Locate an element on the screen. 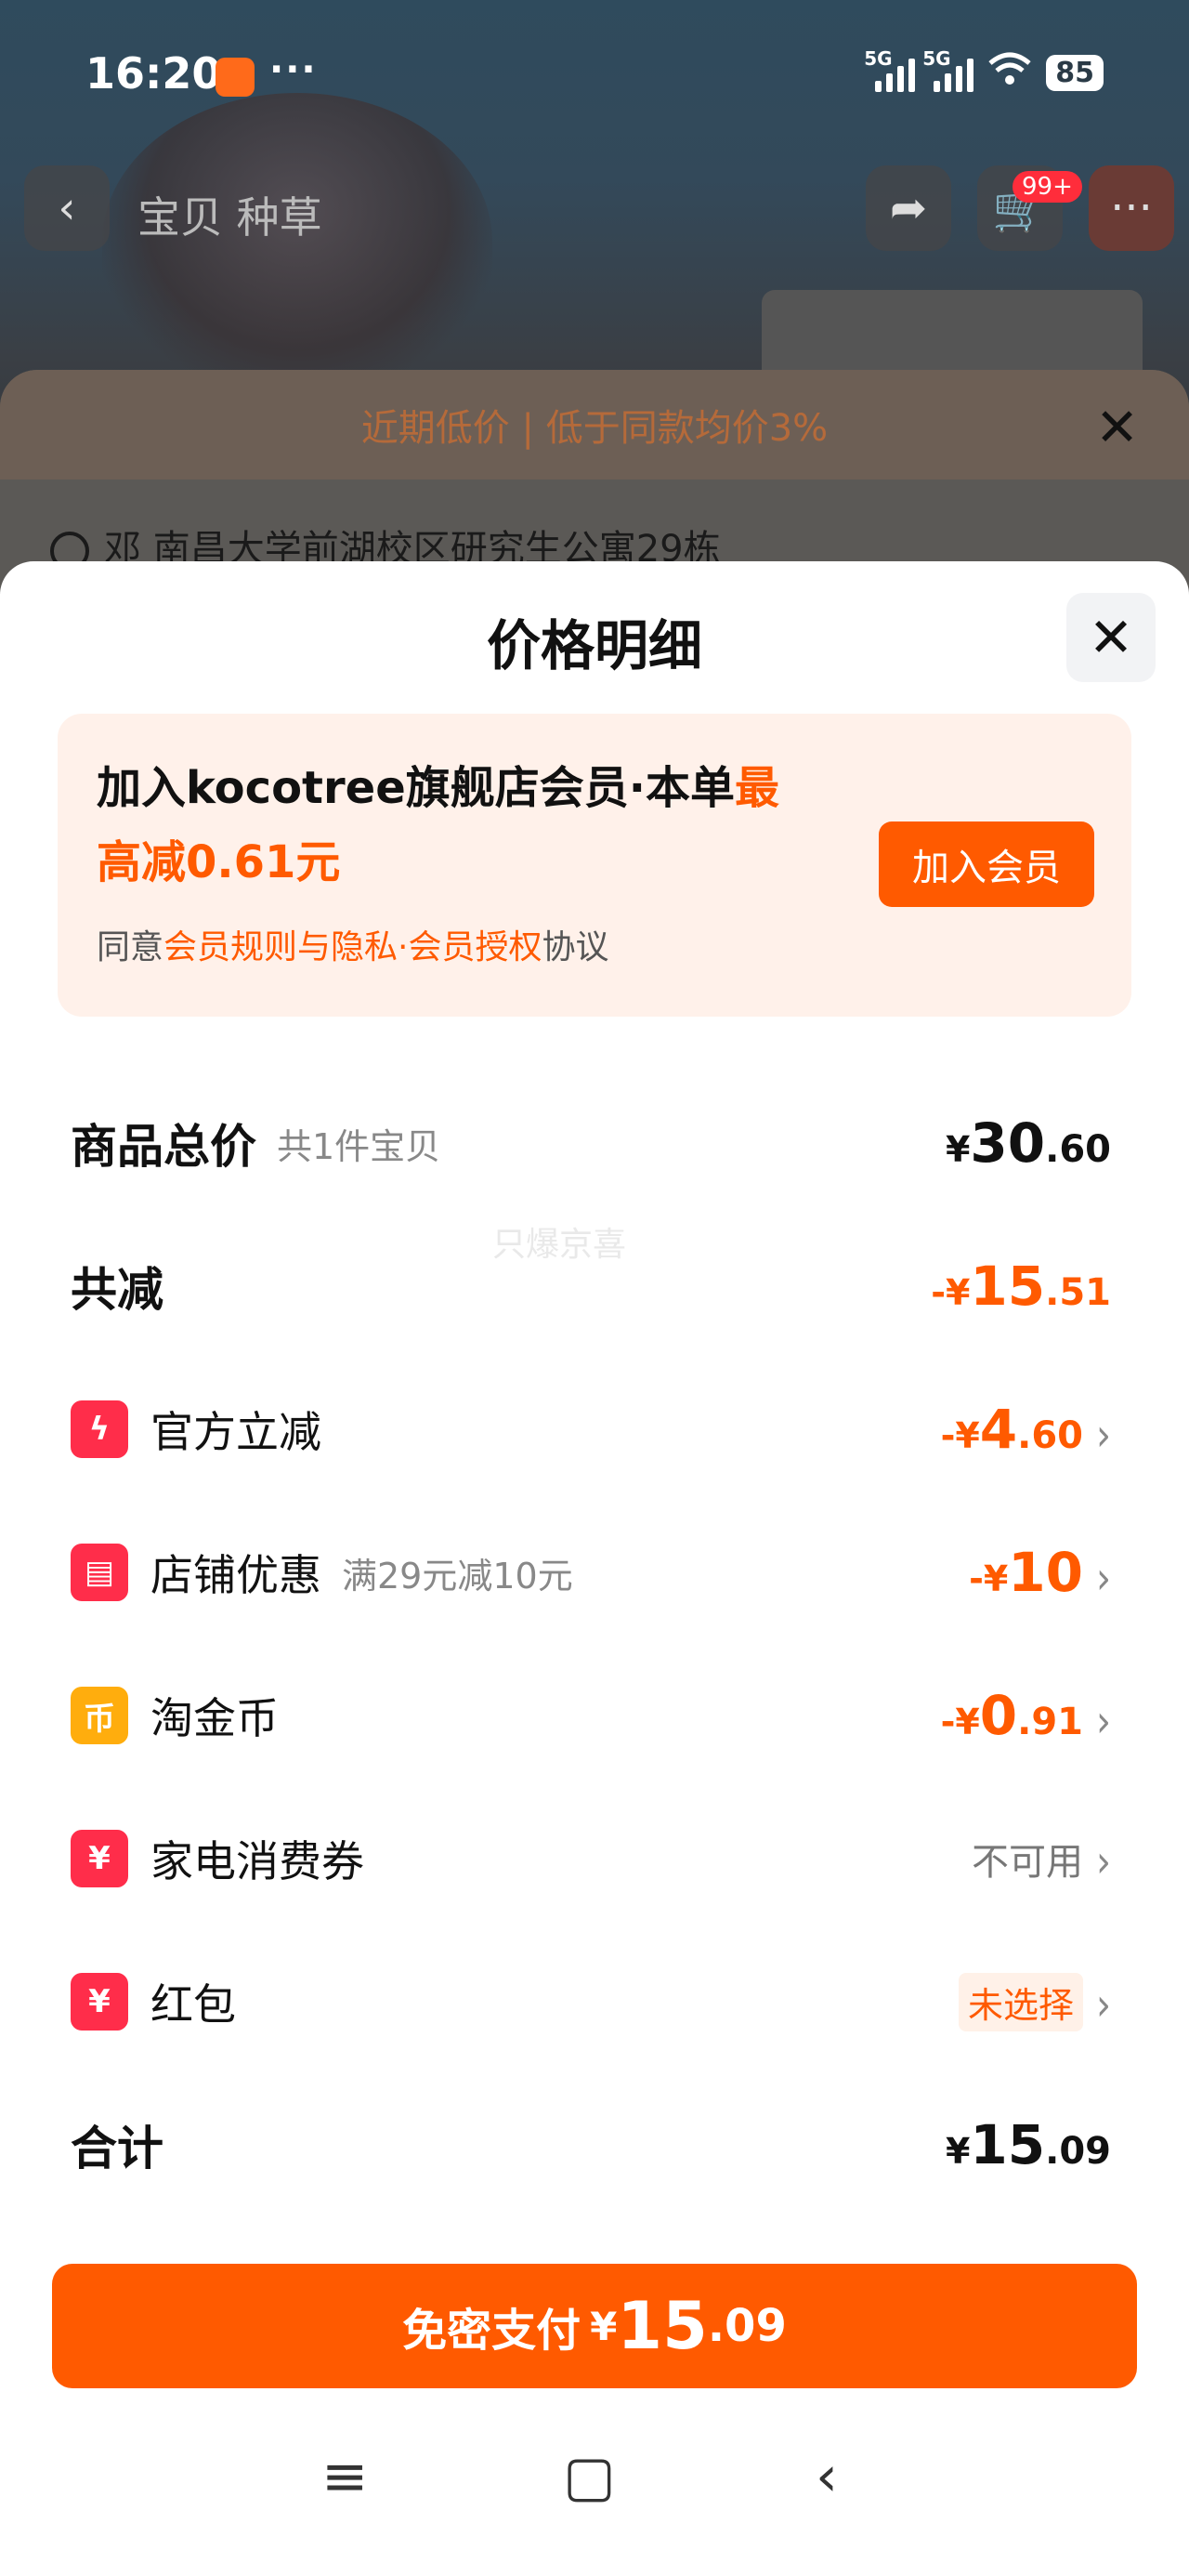 The image size is (1189, 2576). share-button: ➦ is located at coordinates (909, 208).